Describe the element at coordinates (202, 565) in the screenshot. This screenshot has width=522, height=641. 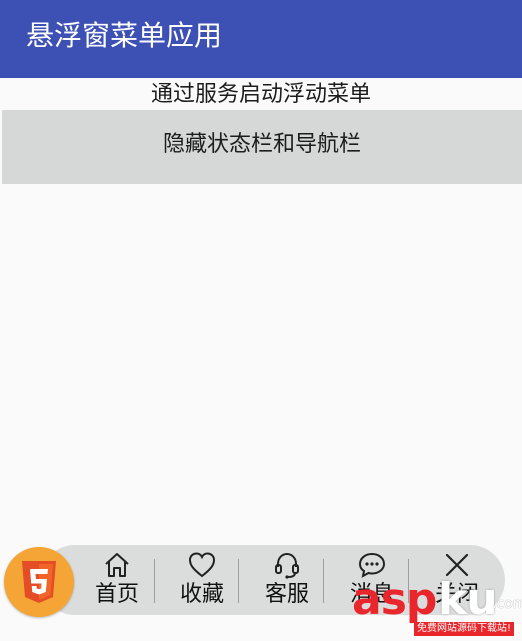
I see `heart-icon` at that location.